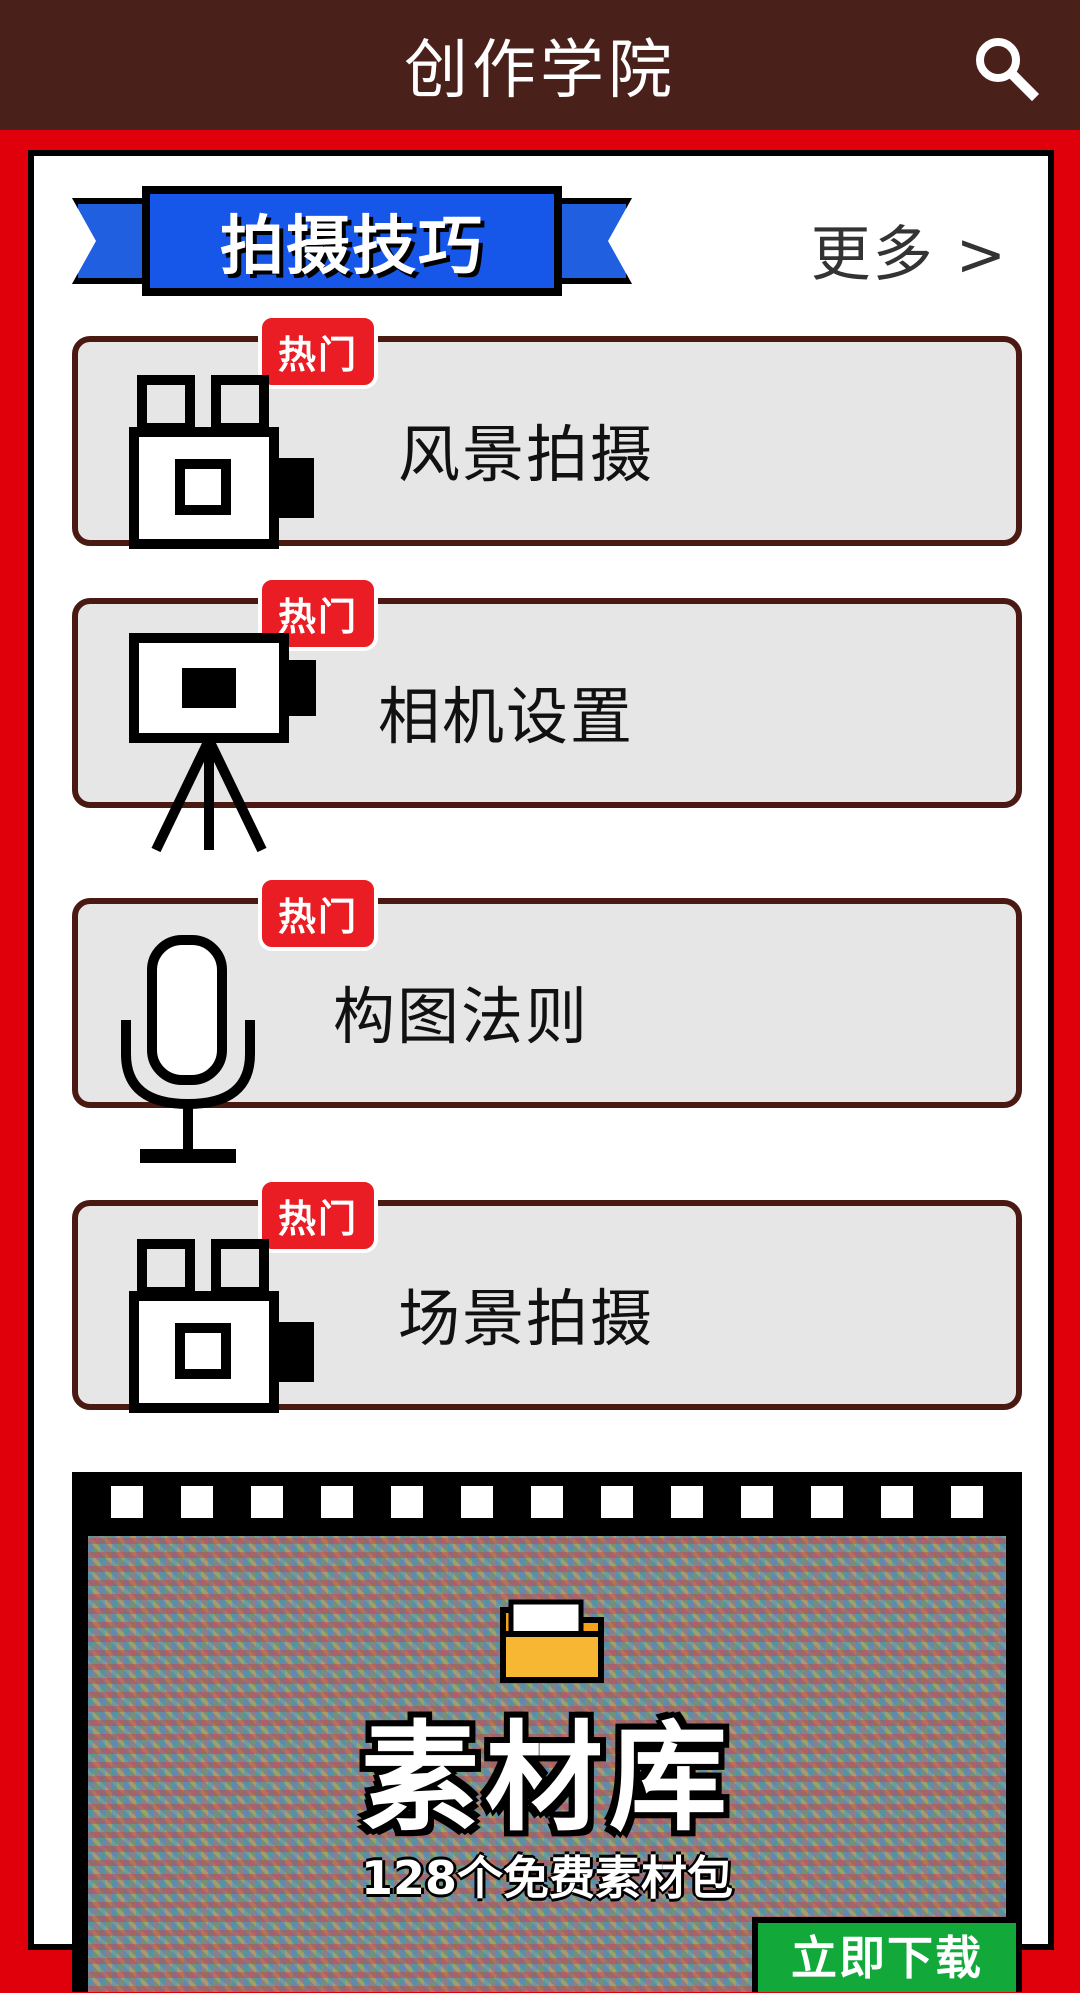 Image resolution: width=1080 pixels, height=1993 pixels. What do you see at coordinates (526, 454) in the screenshot?
I see `card-label: 风景拍摄` at bounding box center [526, 454].